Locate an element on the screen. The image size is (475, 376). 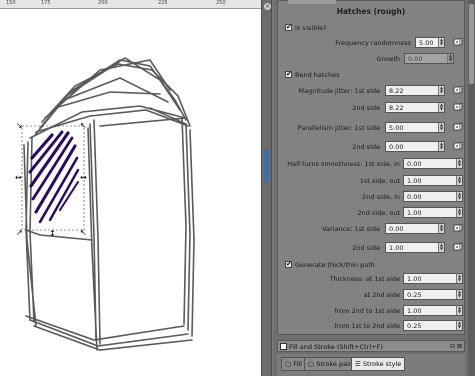
dock-controls-icon: ⊟ ⊠ is located at coordinates (456, 346).